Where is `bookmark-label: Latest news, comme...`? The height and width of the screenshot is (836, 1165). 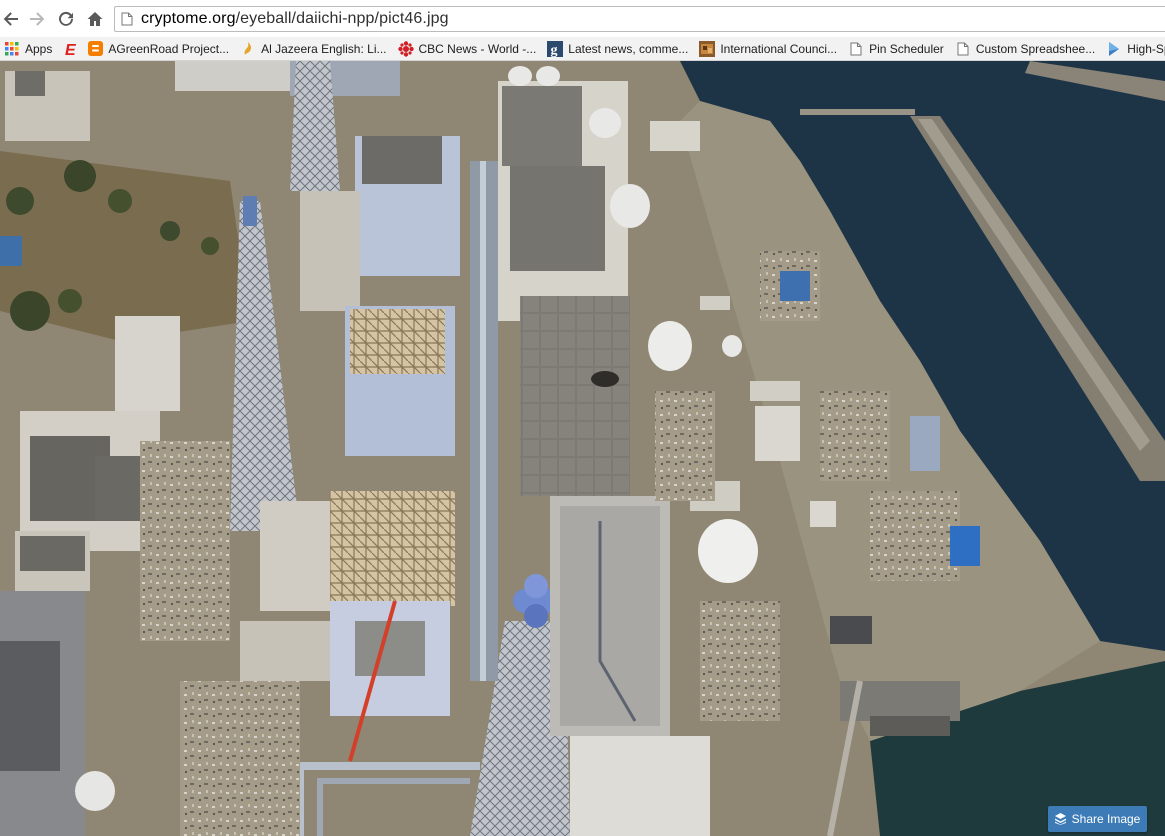 bookmark-label: Latest news, comme... is located at coordinates (628, 48).